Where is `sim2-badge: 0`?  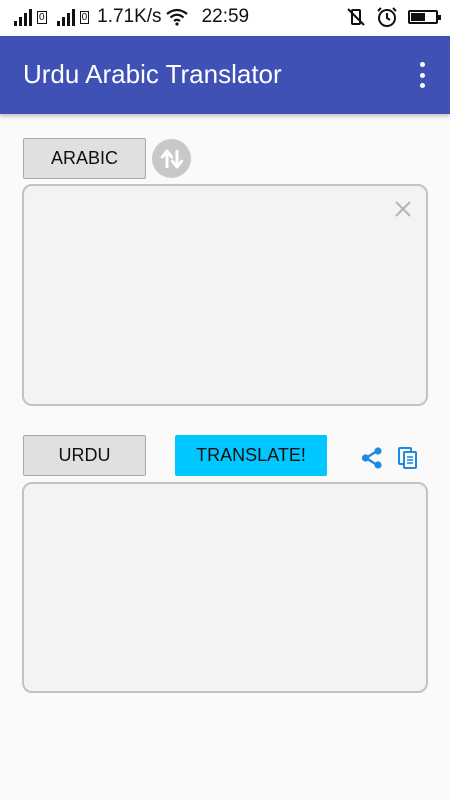 sim2-badge: 0 is located at coordinates (84, 17).